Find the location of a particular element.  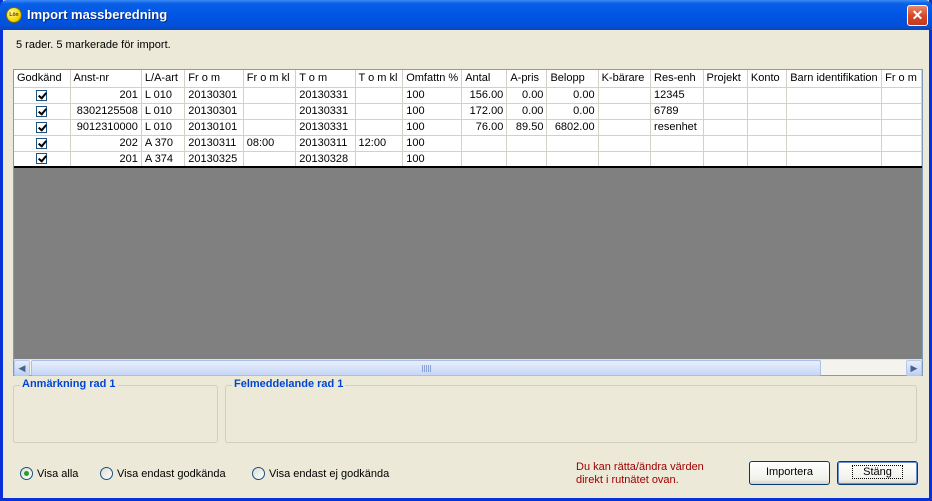

cell-tom-kl: 12:00 is located at coordinates (379, 143).